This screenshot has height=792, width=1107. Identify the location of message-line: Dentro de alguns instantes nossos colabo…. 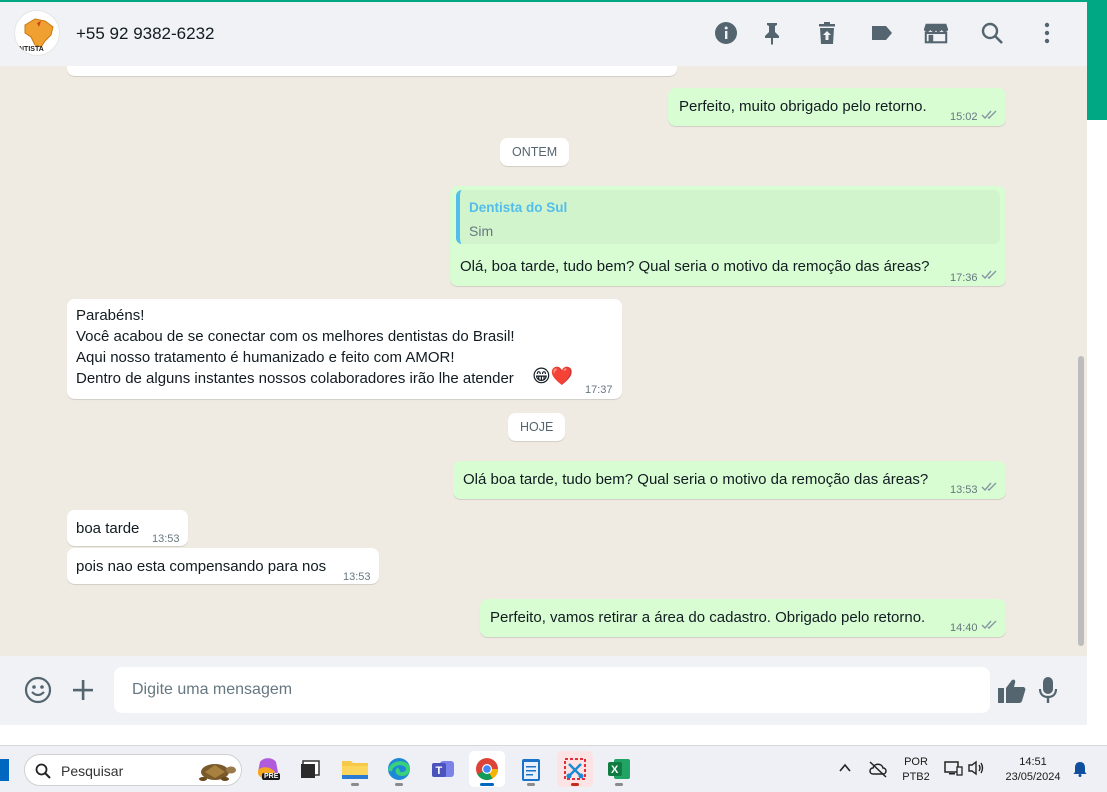
(295, 378).